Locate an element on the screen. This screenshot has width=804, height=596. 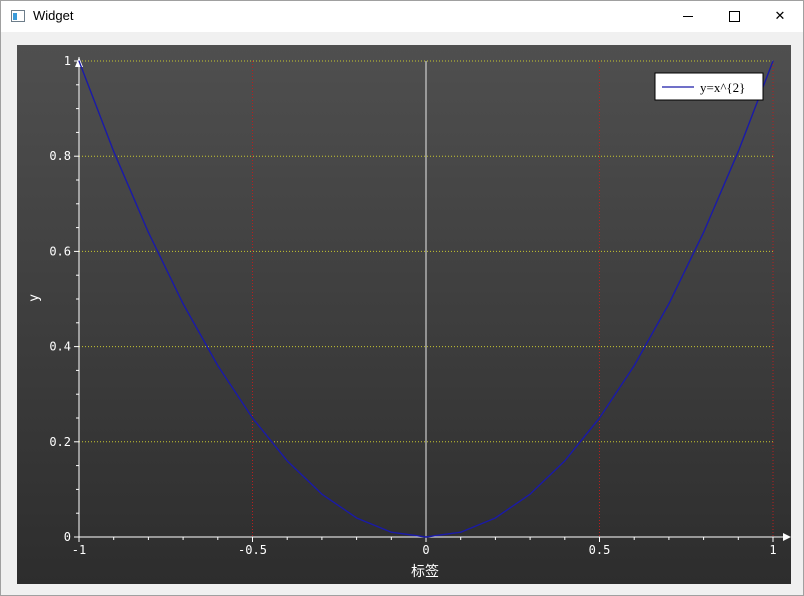
legend: y=x^{2} is located at coordinates (709, 86).